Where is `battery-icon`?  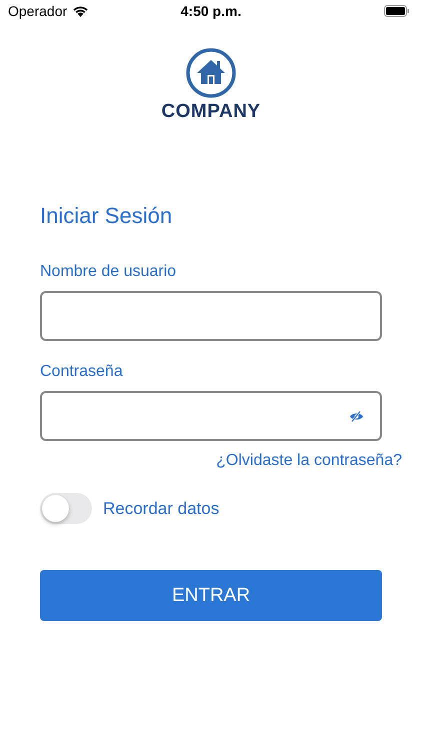
battery-icon is located at coordinates (397, 11).